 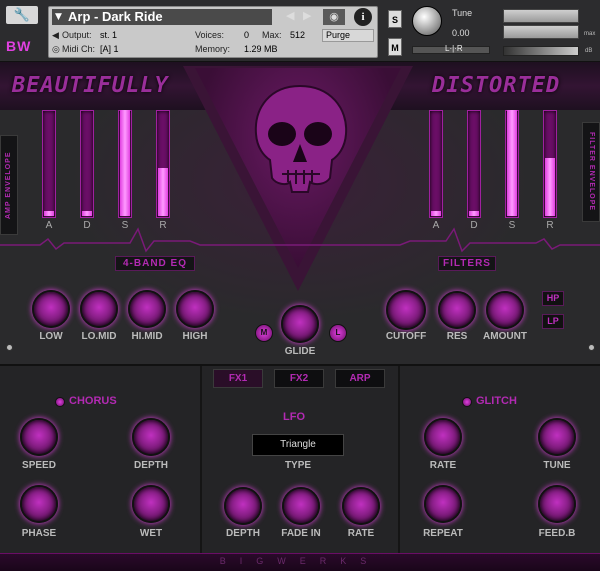 What do you see at coordinates (51, 309) in the screenshot?
I see `eq-low-knob` at bounding box center [51, 309].